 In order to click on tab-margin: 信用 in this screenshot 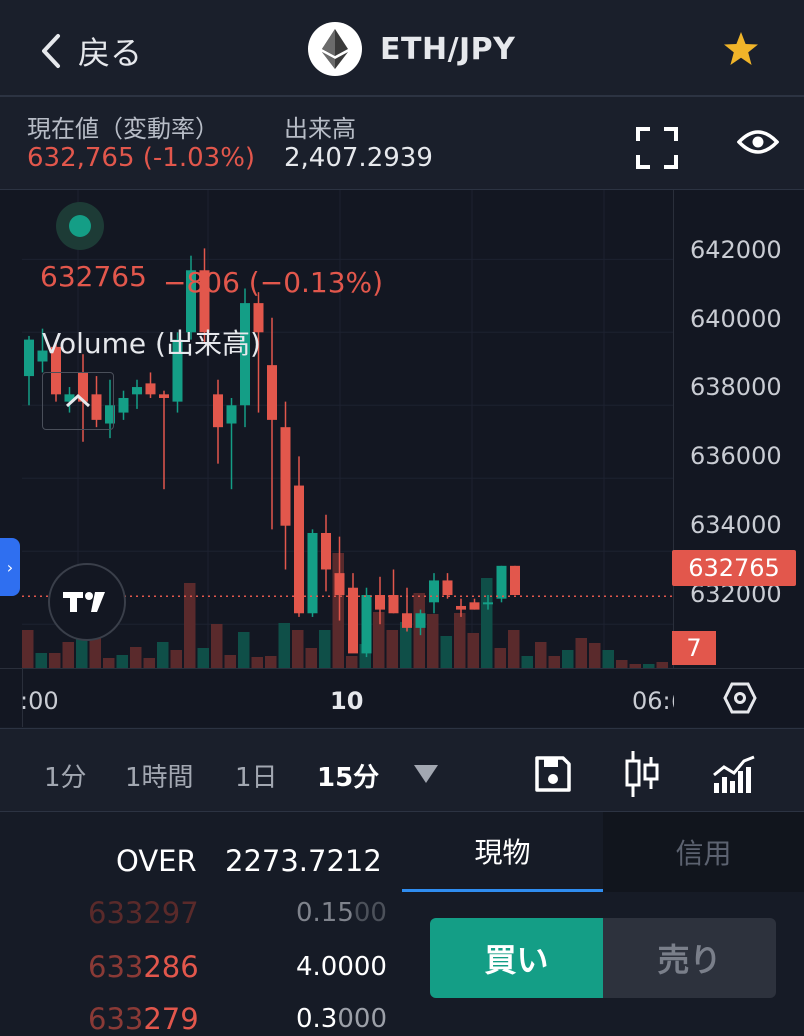, I will do `click(703, 852)`.